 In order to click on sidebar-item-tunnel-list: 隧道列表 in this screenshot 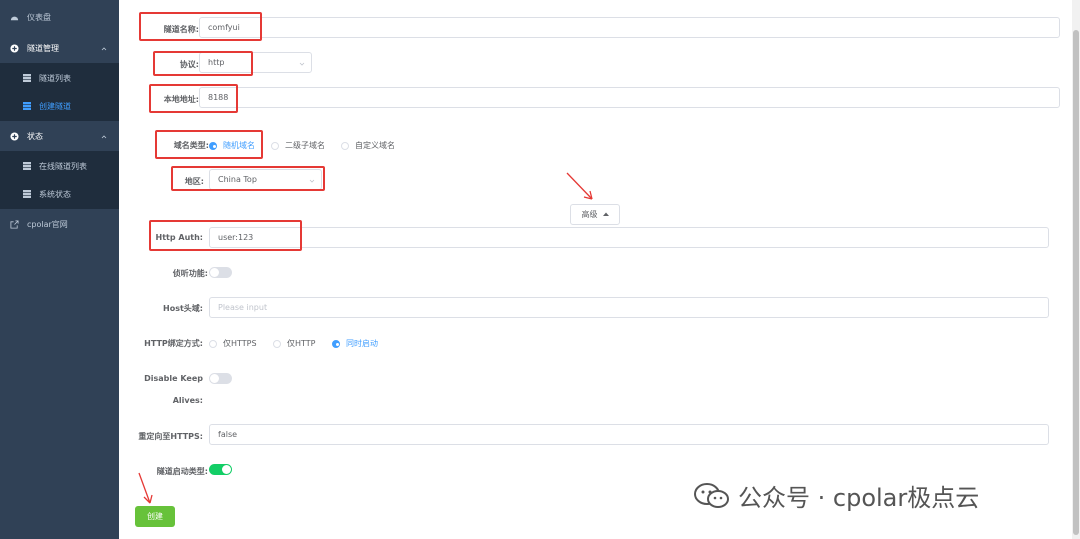, I will do `click(59, 78)`.